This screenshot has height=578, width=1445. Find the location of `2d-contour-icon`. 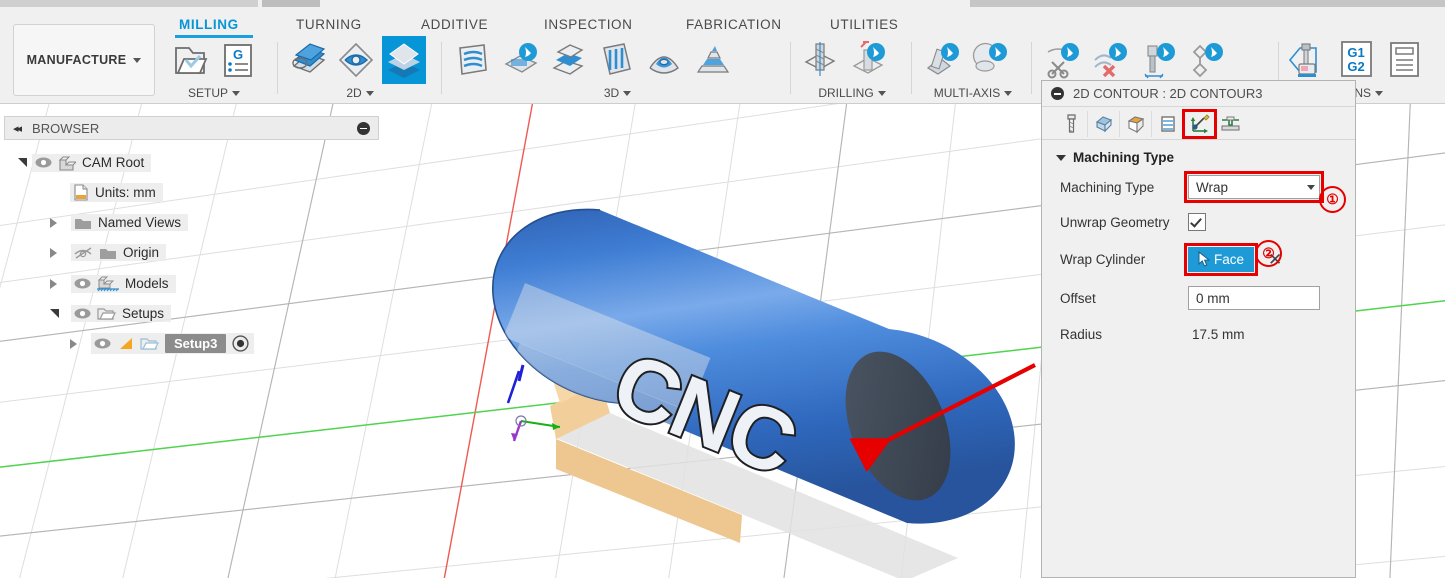

2d-contour-icon is located at coordinates (356, 60).